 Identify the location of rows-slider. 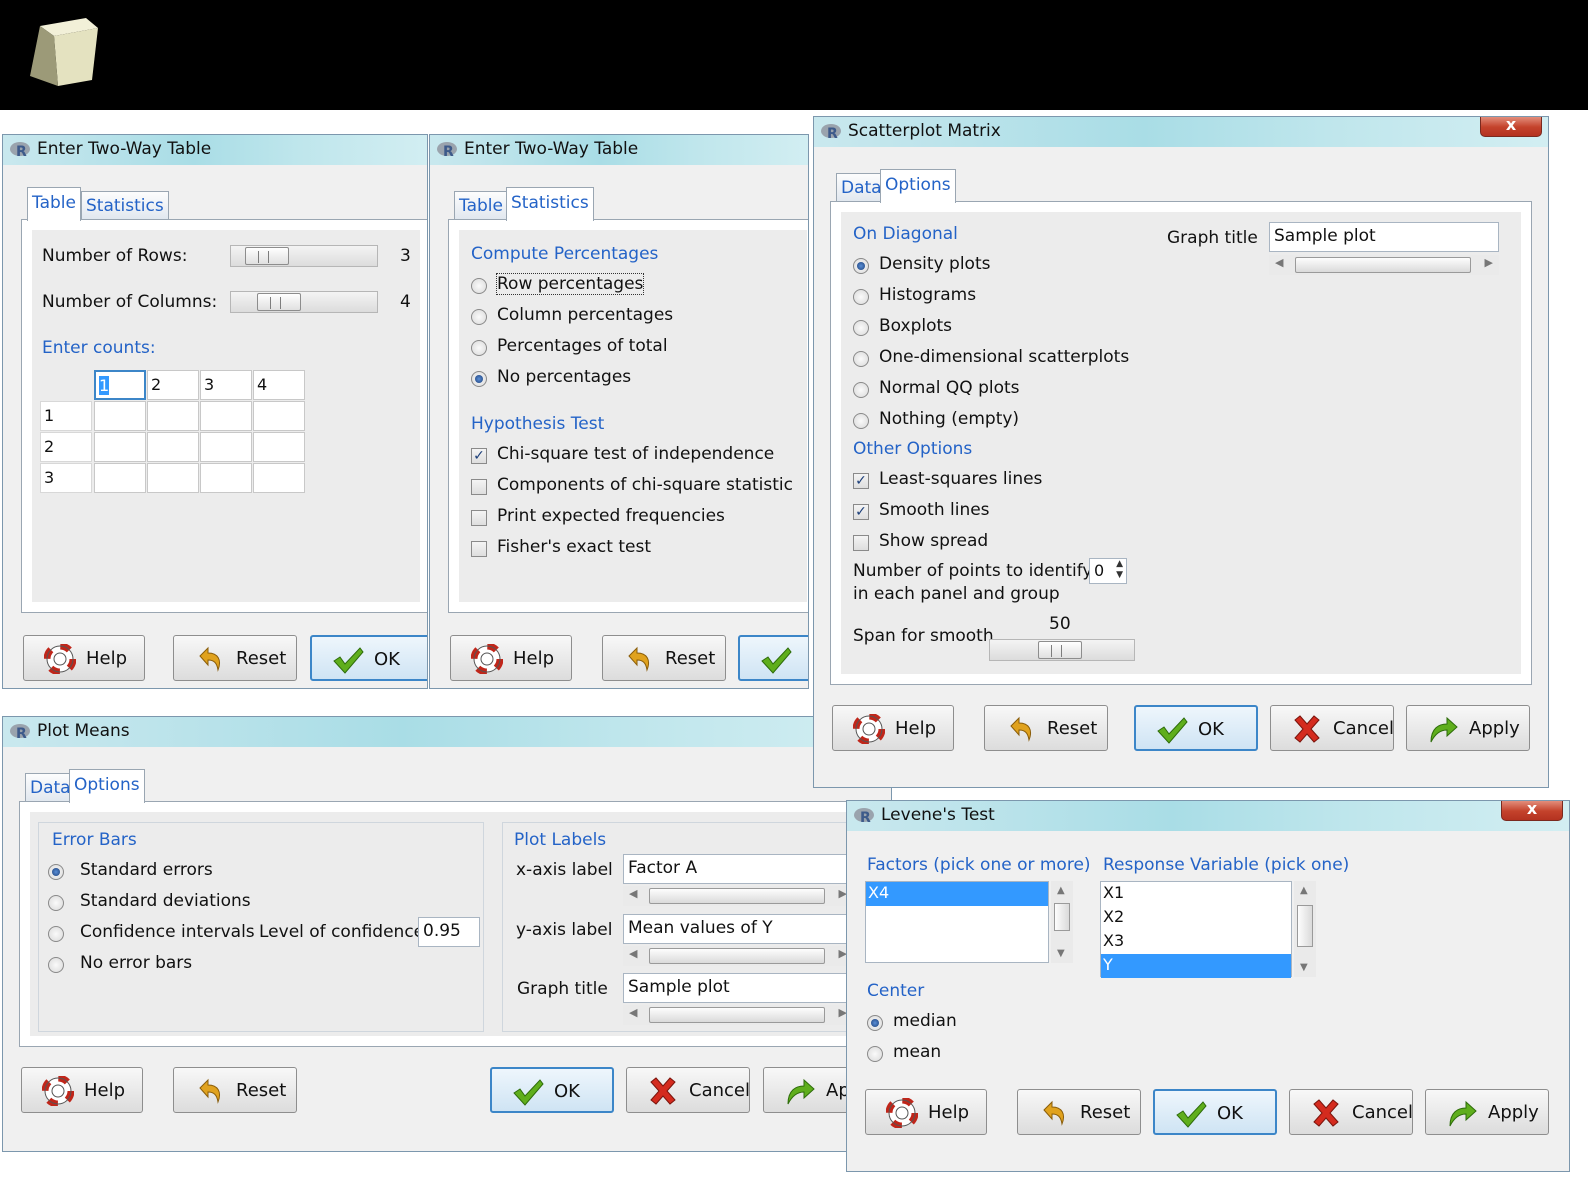
(304, 256).